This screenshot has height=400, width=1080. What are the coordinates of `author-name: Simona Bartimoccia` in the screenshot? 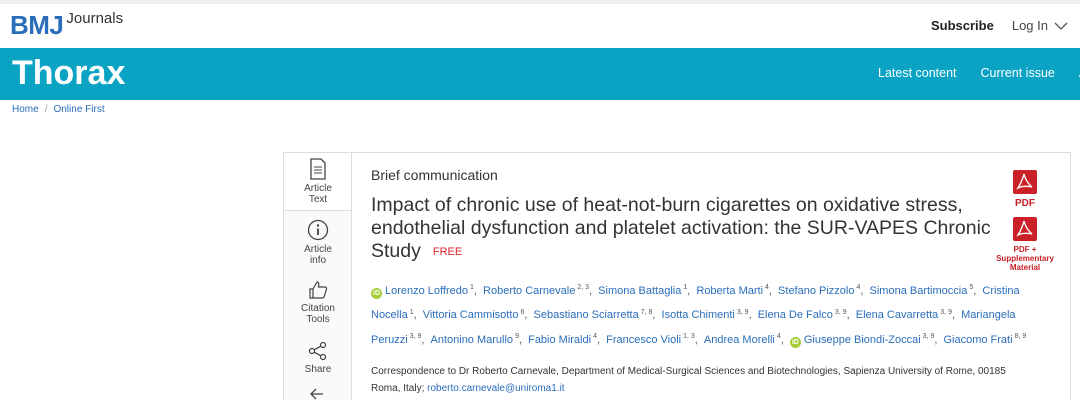 It's located at (918, 290).